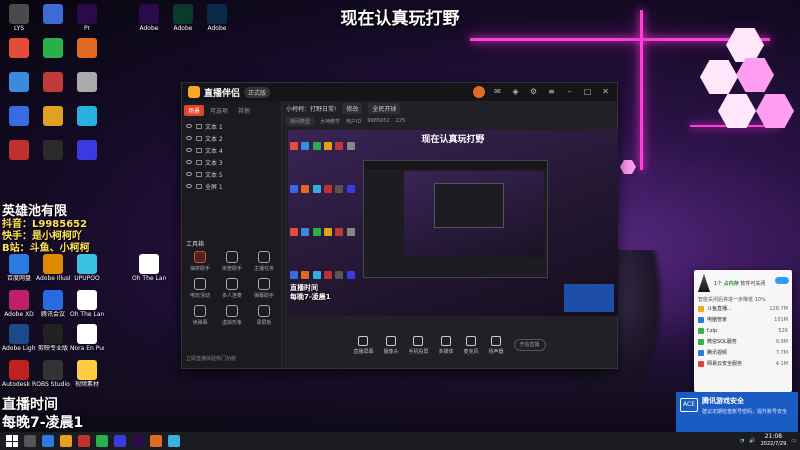  I want to click on phone-cast-button: 手机投屏, so click(418, 345).